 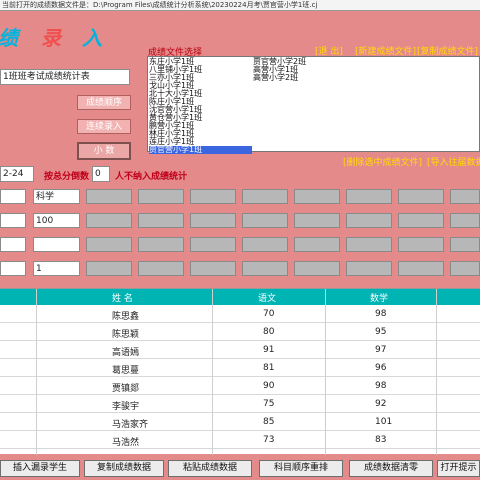 What do you see at coordinates (13, 196) in the screenshot?
I see `row1-field-a` at bounding box center [13, 196].